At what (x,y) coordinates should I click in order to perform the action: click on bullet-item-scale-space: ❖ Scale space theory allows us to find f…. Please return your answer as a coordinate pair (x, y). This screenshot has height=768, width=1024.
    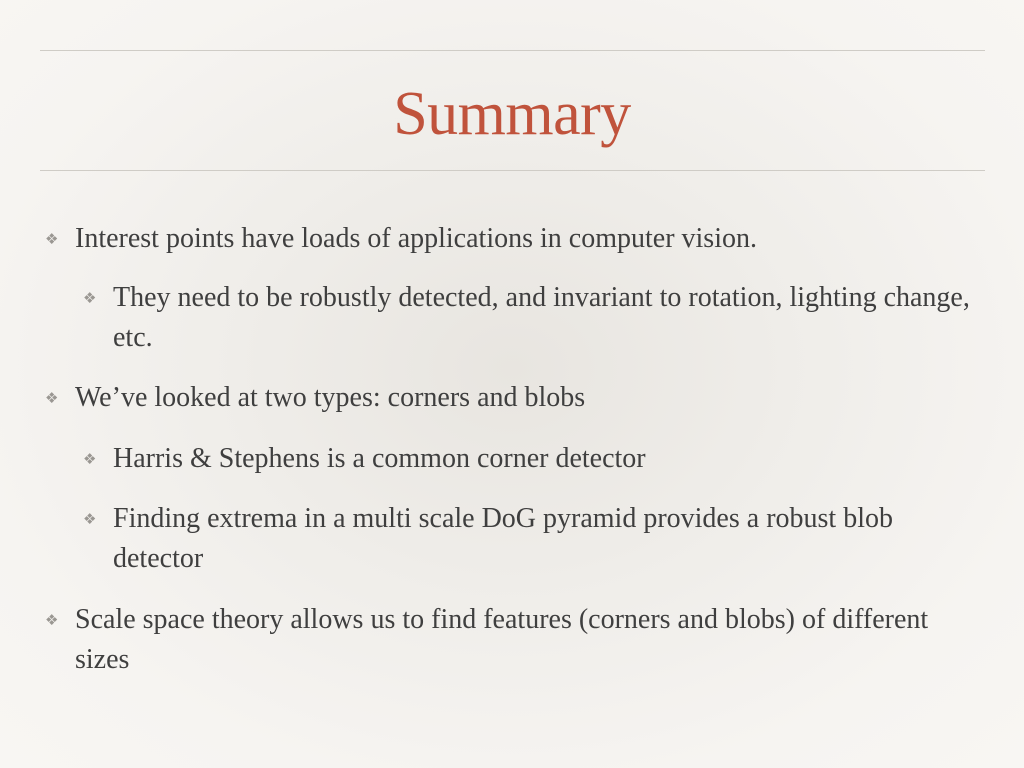
    Looking at the image, I should click on (515, 640).